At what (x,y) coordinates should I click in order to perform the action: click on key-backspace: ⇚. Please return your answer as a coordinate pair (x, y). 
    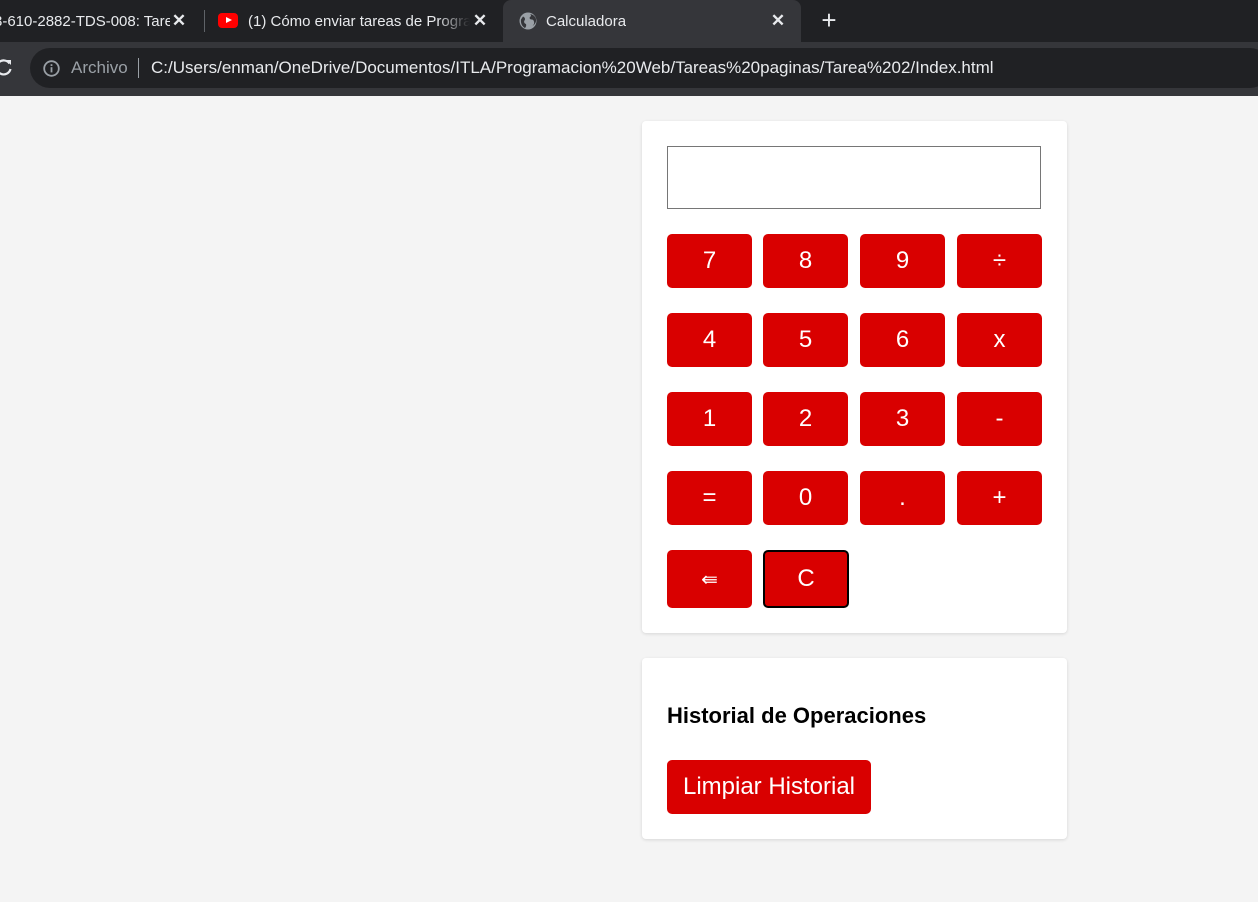
    Looking at the image, I should click on (709, 579).